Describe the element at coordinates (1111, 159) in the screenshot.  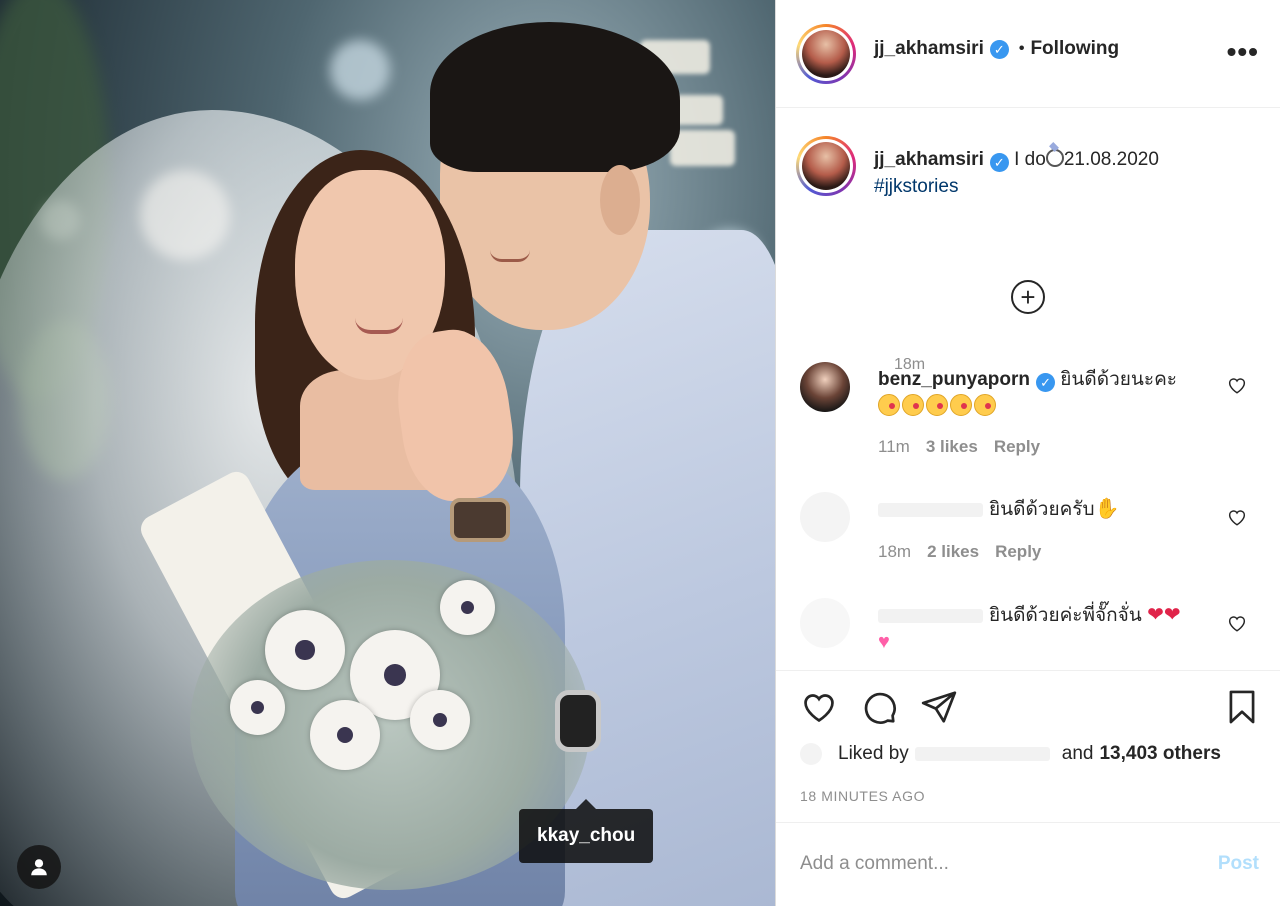
I see `caption-date: 21.08.2020` at that location.